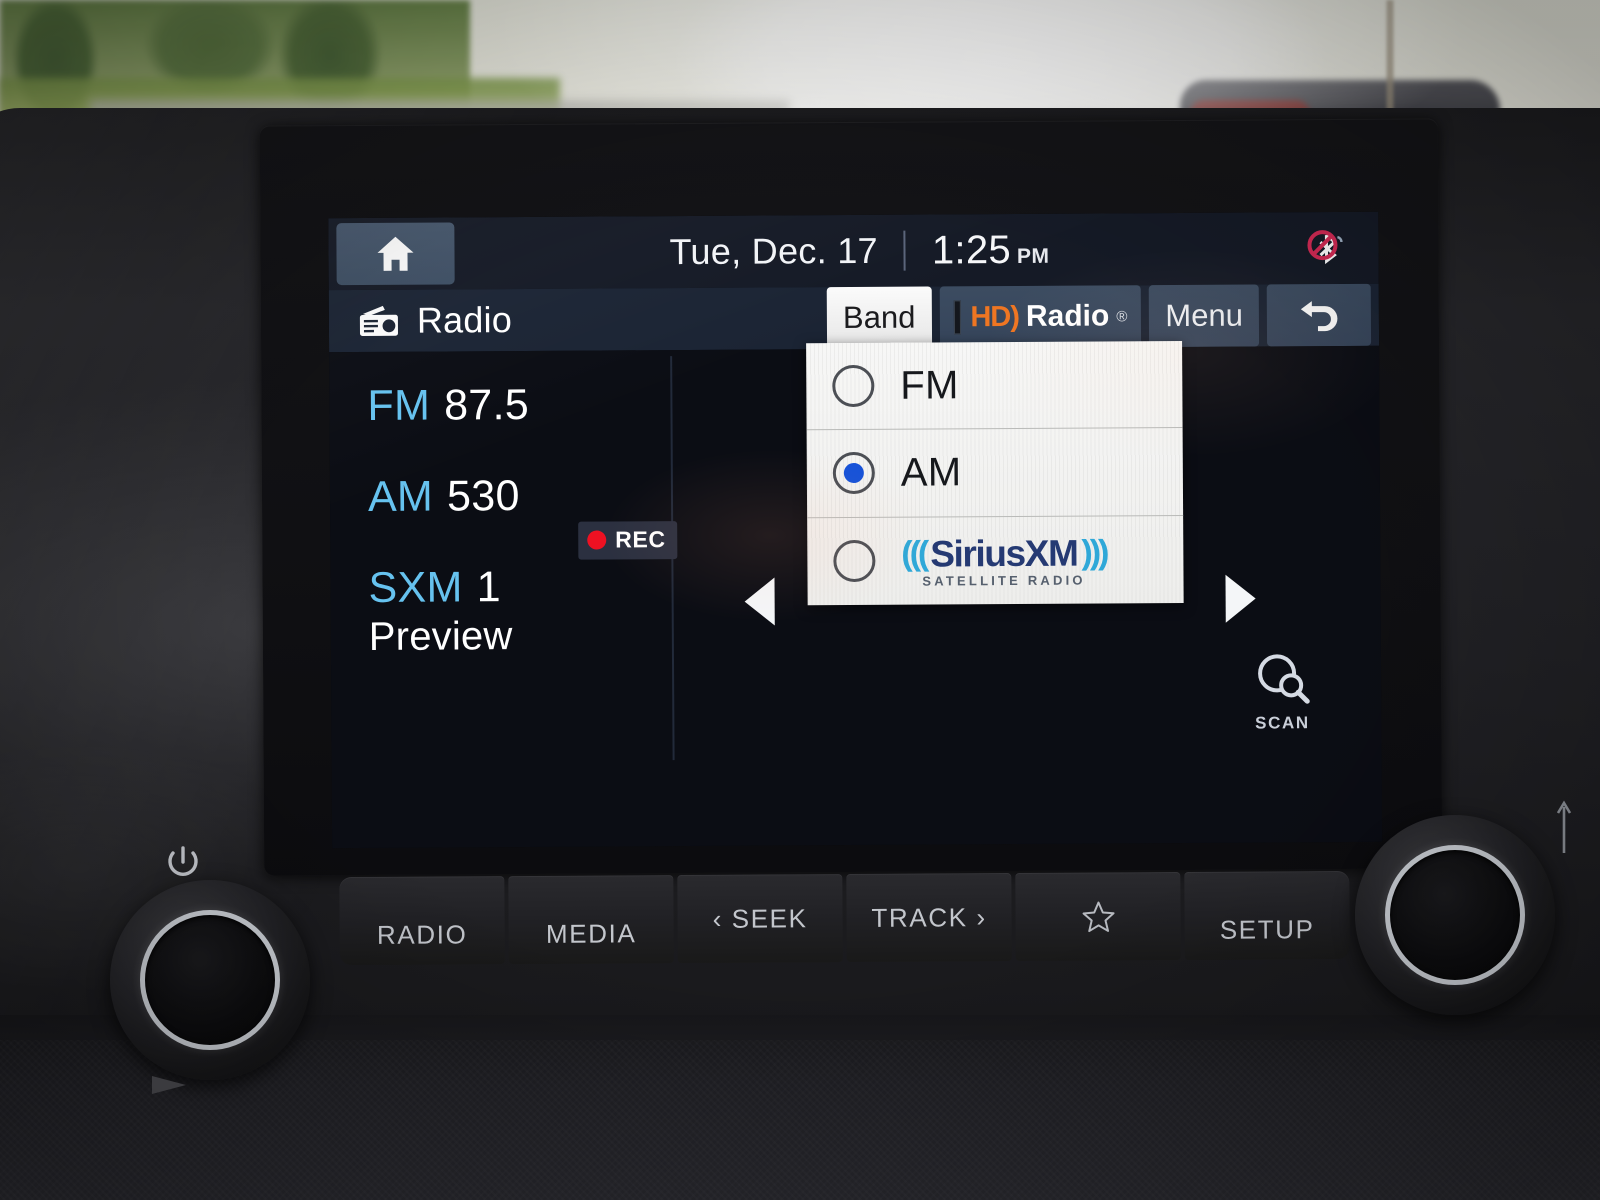 This screenshot has width=1600, height=1200. Describe the element at coordinates (400, 496) in the screenshot. I see `band-key: AM` at that location.